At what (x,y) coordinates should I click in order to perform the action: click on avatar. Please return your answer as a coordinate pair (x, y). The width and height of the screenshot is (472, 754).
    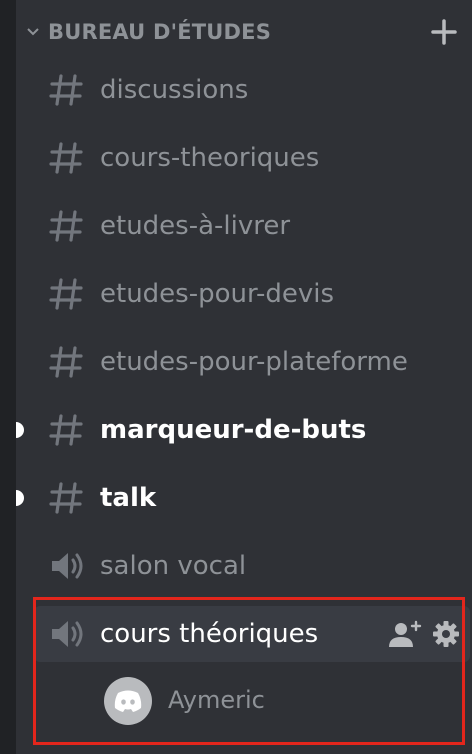
    Looking at the image, I should click on (128, 701).